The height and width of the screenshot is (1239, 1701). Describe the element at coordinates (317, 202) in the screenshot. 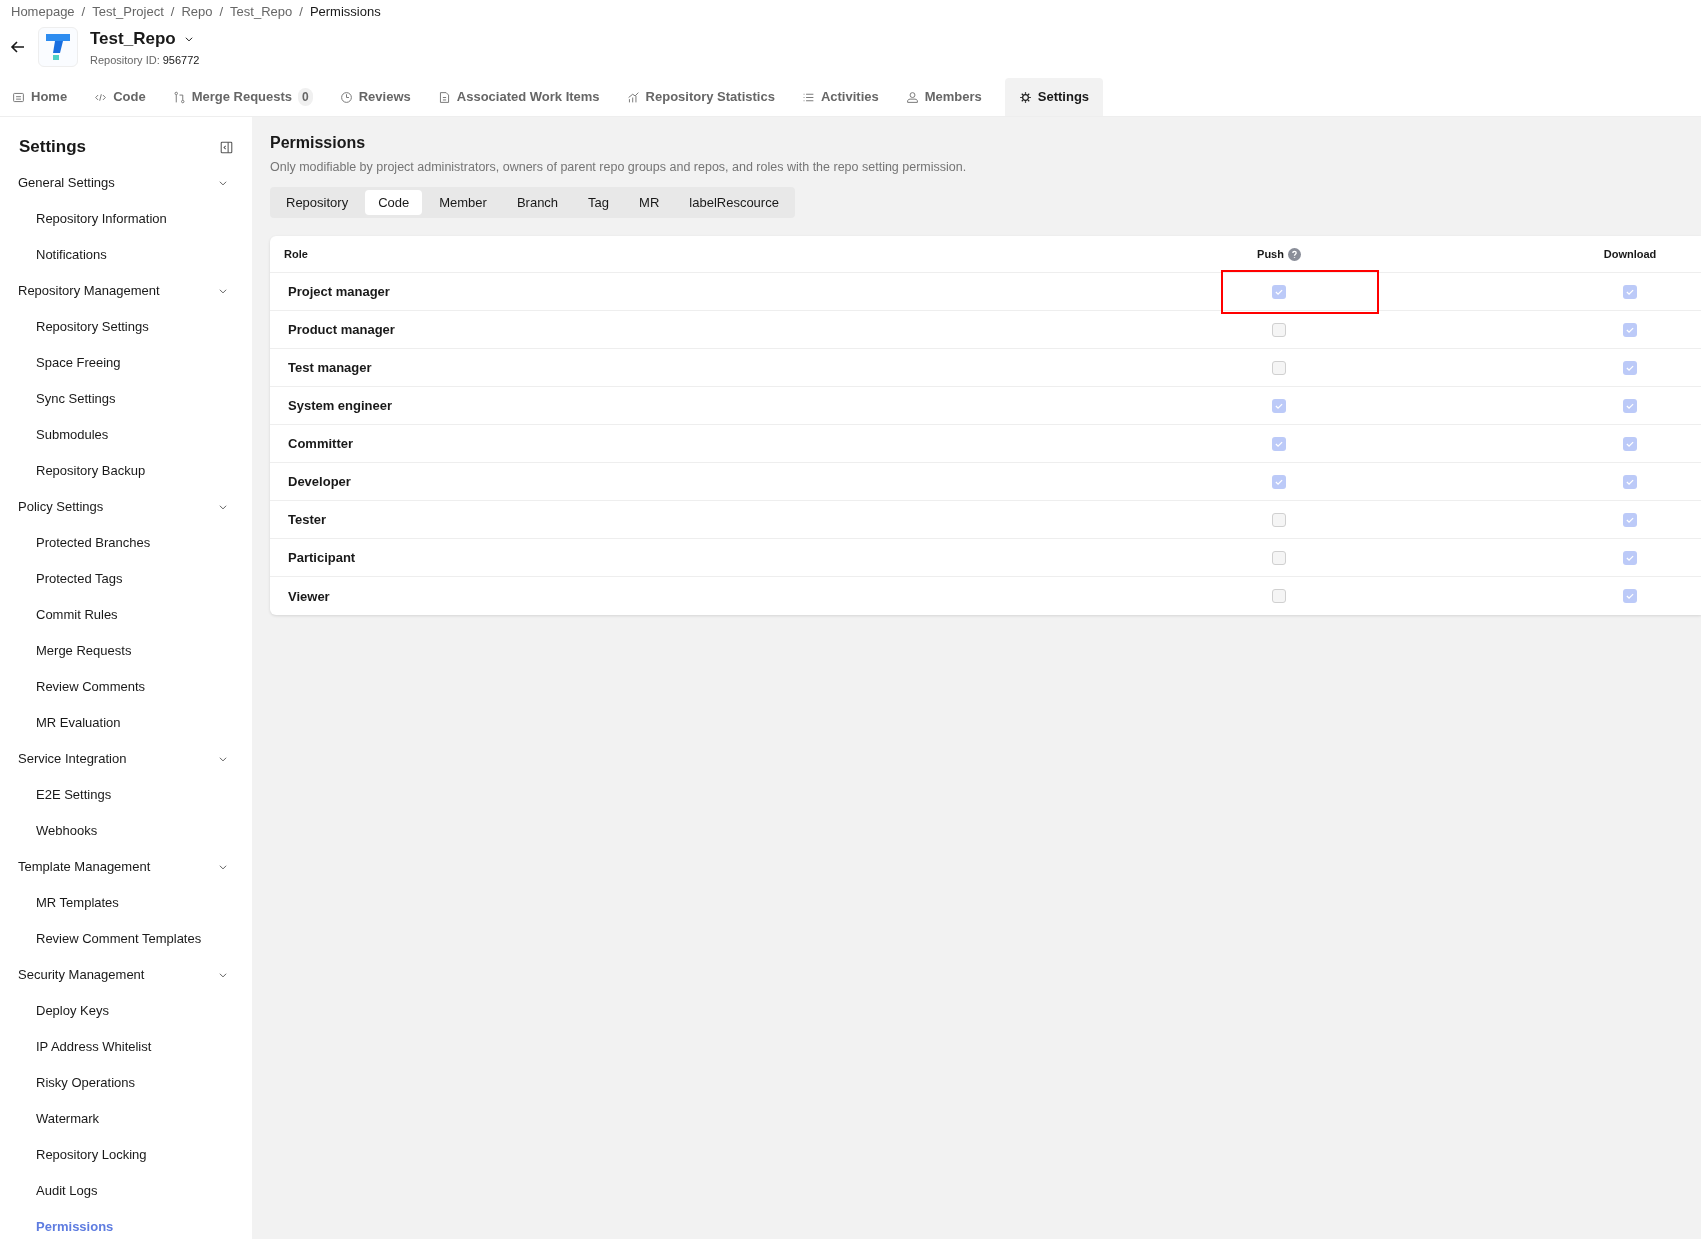

I see `segment-tab: Repository` at that location.